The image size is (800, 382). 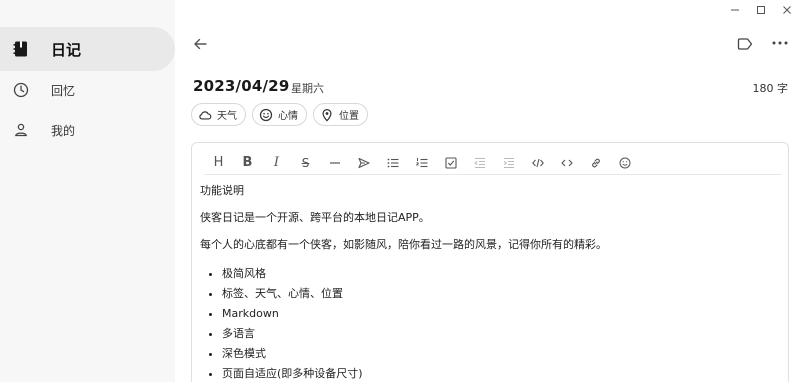 I want to click on list-item: 多语言, so click(x=501, y=334).